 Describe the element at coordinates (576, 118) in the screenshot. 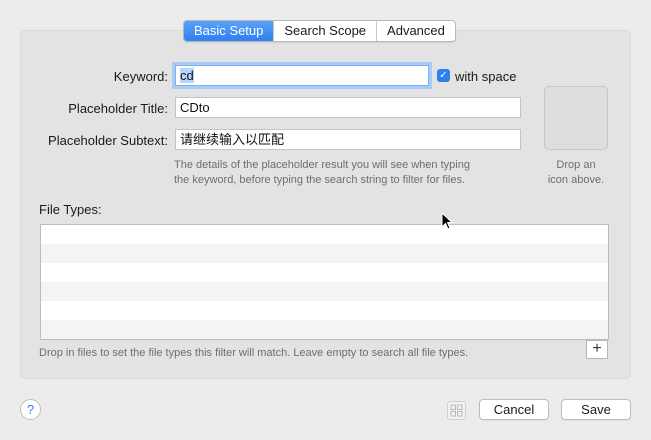

I see `icon-drop-well` at that location.